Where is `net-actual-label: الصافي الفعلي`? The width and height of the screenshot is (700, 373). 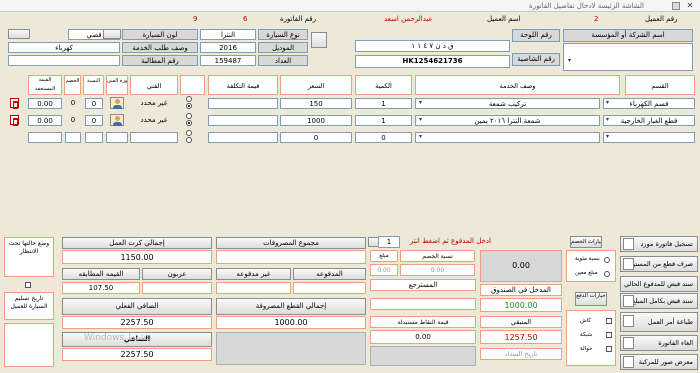 net-actual-label: الصافي الفعلي is located at coordinates (137, 306).